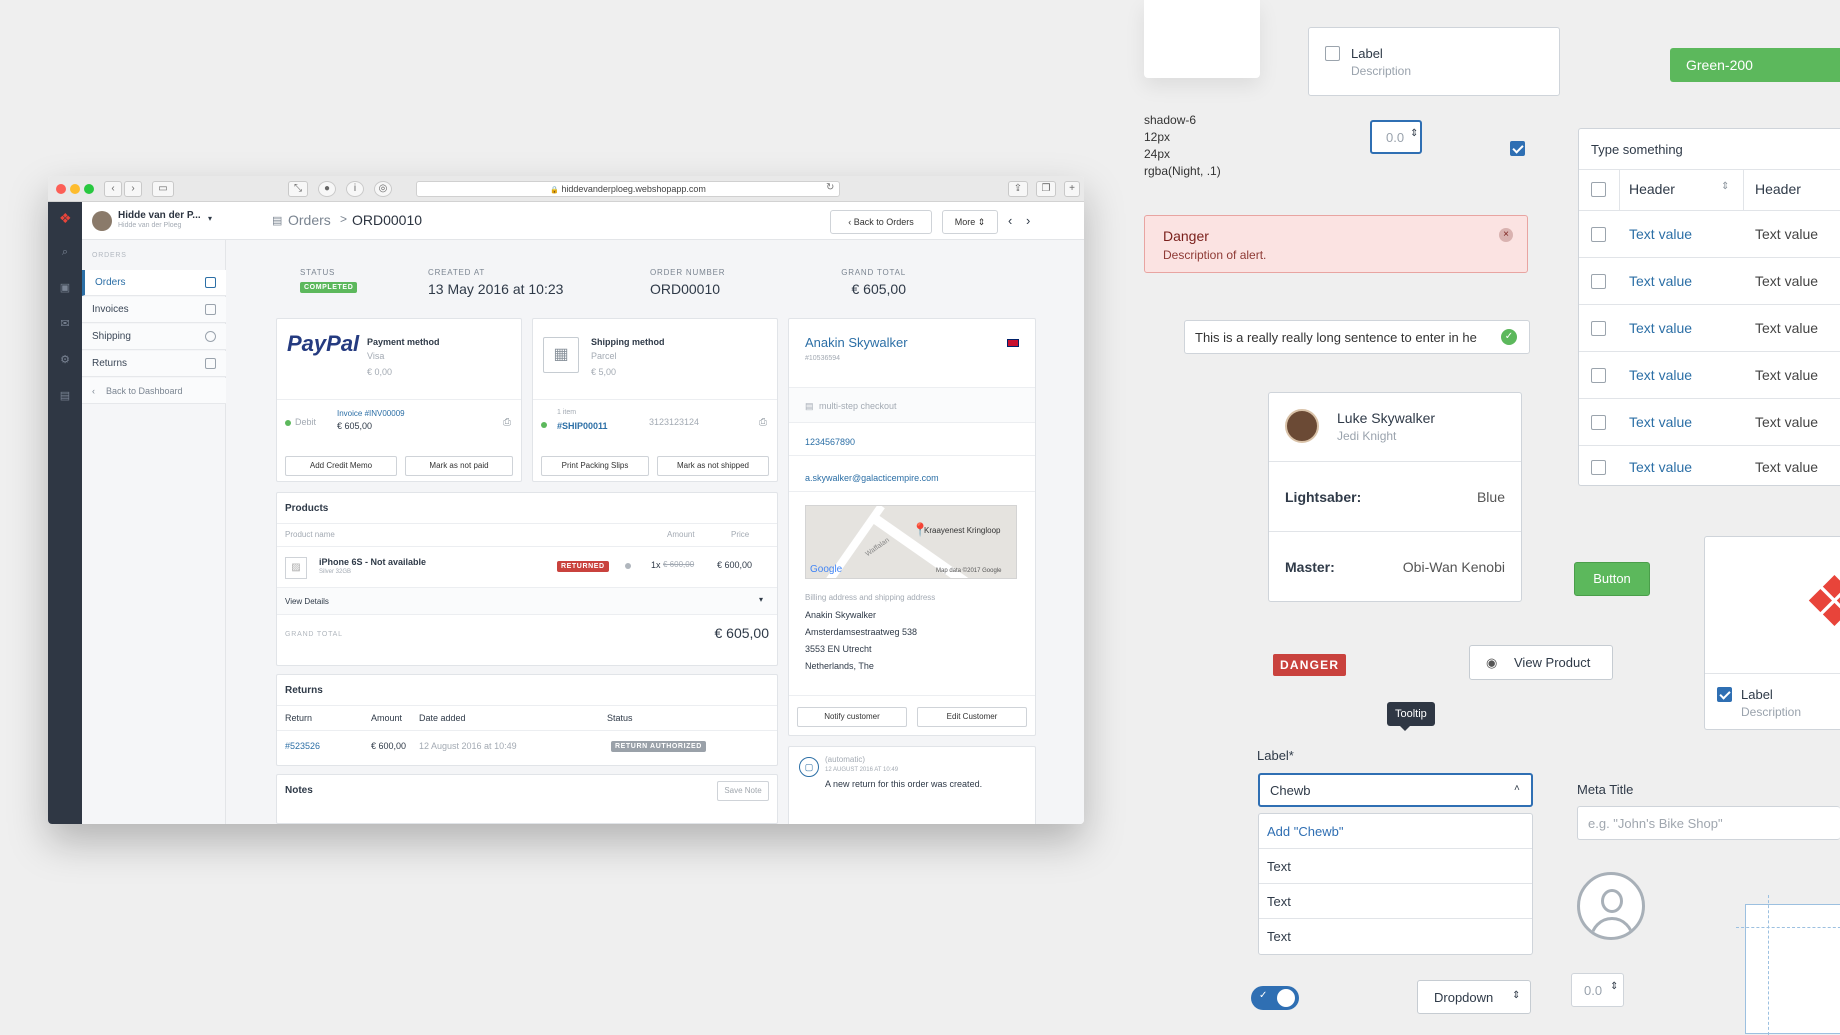 The image size is (1840, 1035). Describe the element at coordinates (713, 466) in the screenshot. I see `mark-not-shipped-button: Mark as not shipped` at that location.